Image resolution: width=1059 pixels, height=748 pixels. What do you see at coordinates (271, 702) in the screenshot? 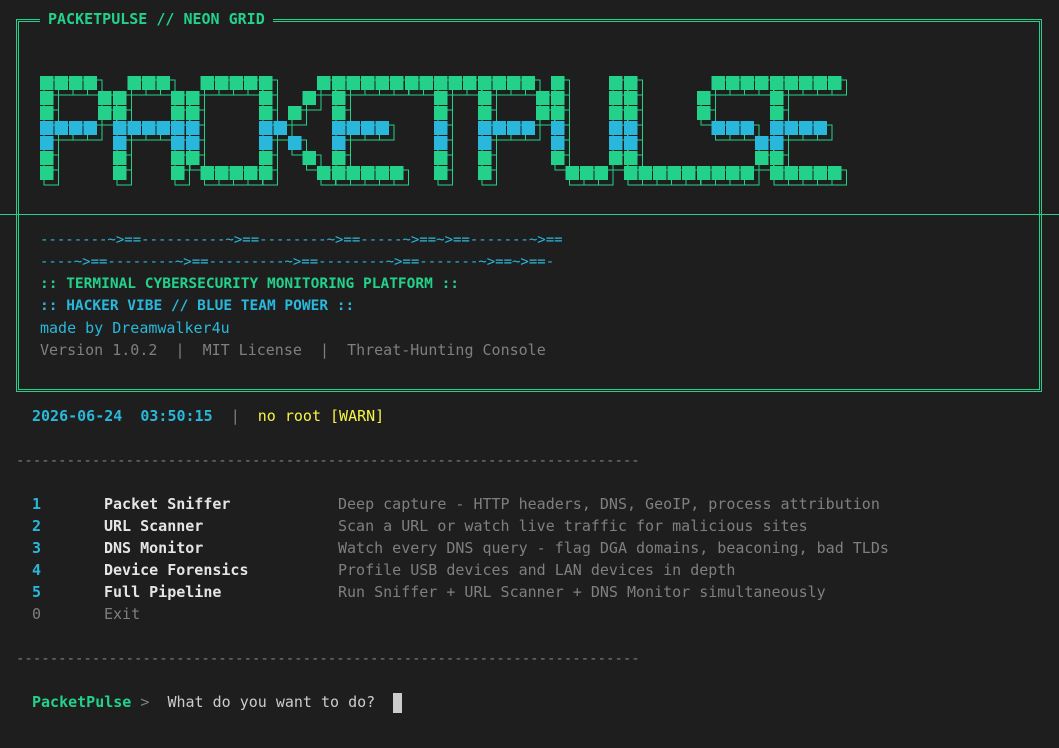
I see `prompt-question: What do you want to do?` at bounding box center [271, 702].